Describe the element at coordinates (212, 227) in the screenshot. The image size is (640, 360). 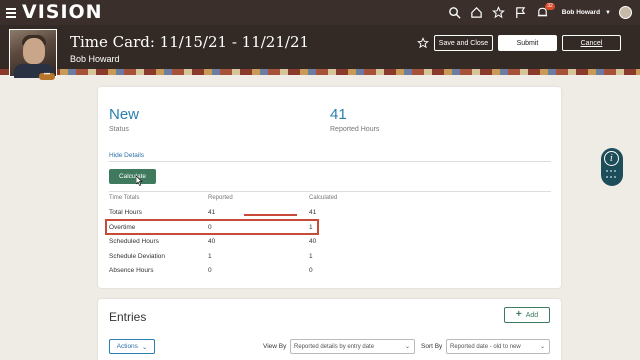
I see `annotation-highlight-box` at that location.